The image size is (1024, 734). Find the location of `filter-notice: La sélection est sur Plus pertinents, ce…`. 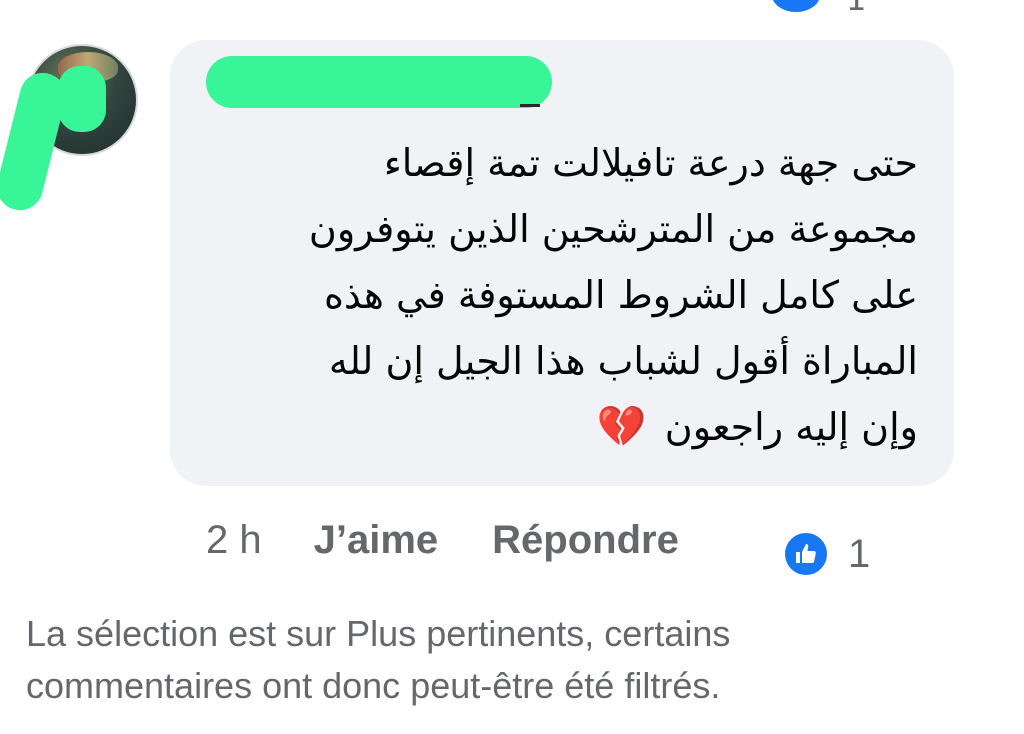

filter-notice: La sélection est sur Plus pertinents, ce… is located at coordinates (378, 659).